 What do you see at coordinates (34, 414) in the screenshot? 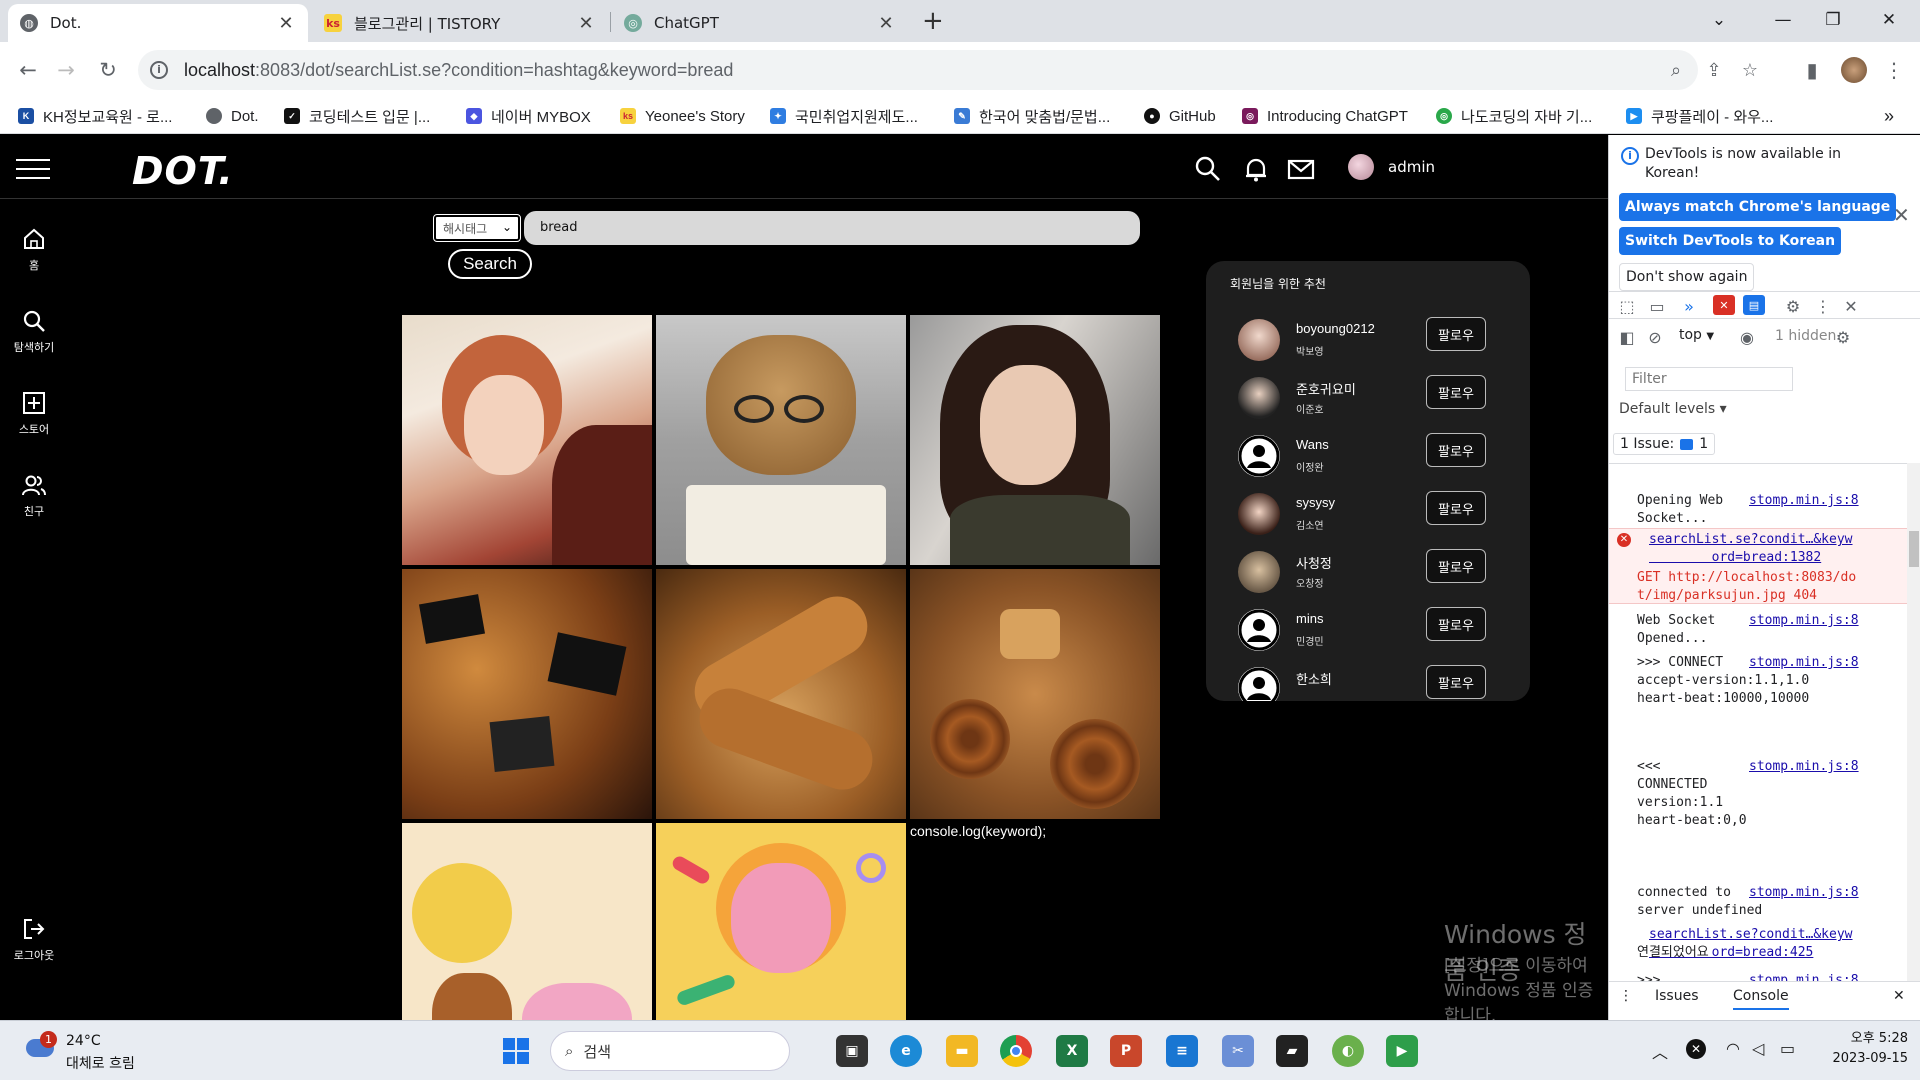
I see `sidebar-item-store: 스토어` at bounding box center [34, 414].